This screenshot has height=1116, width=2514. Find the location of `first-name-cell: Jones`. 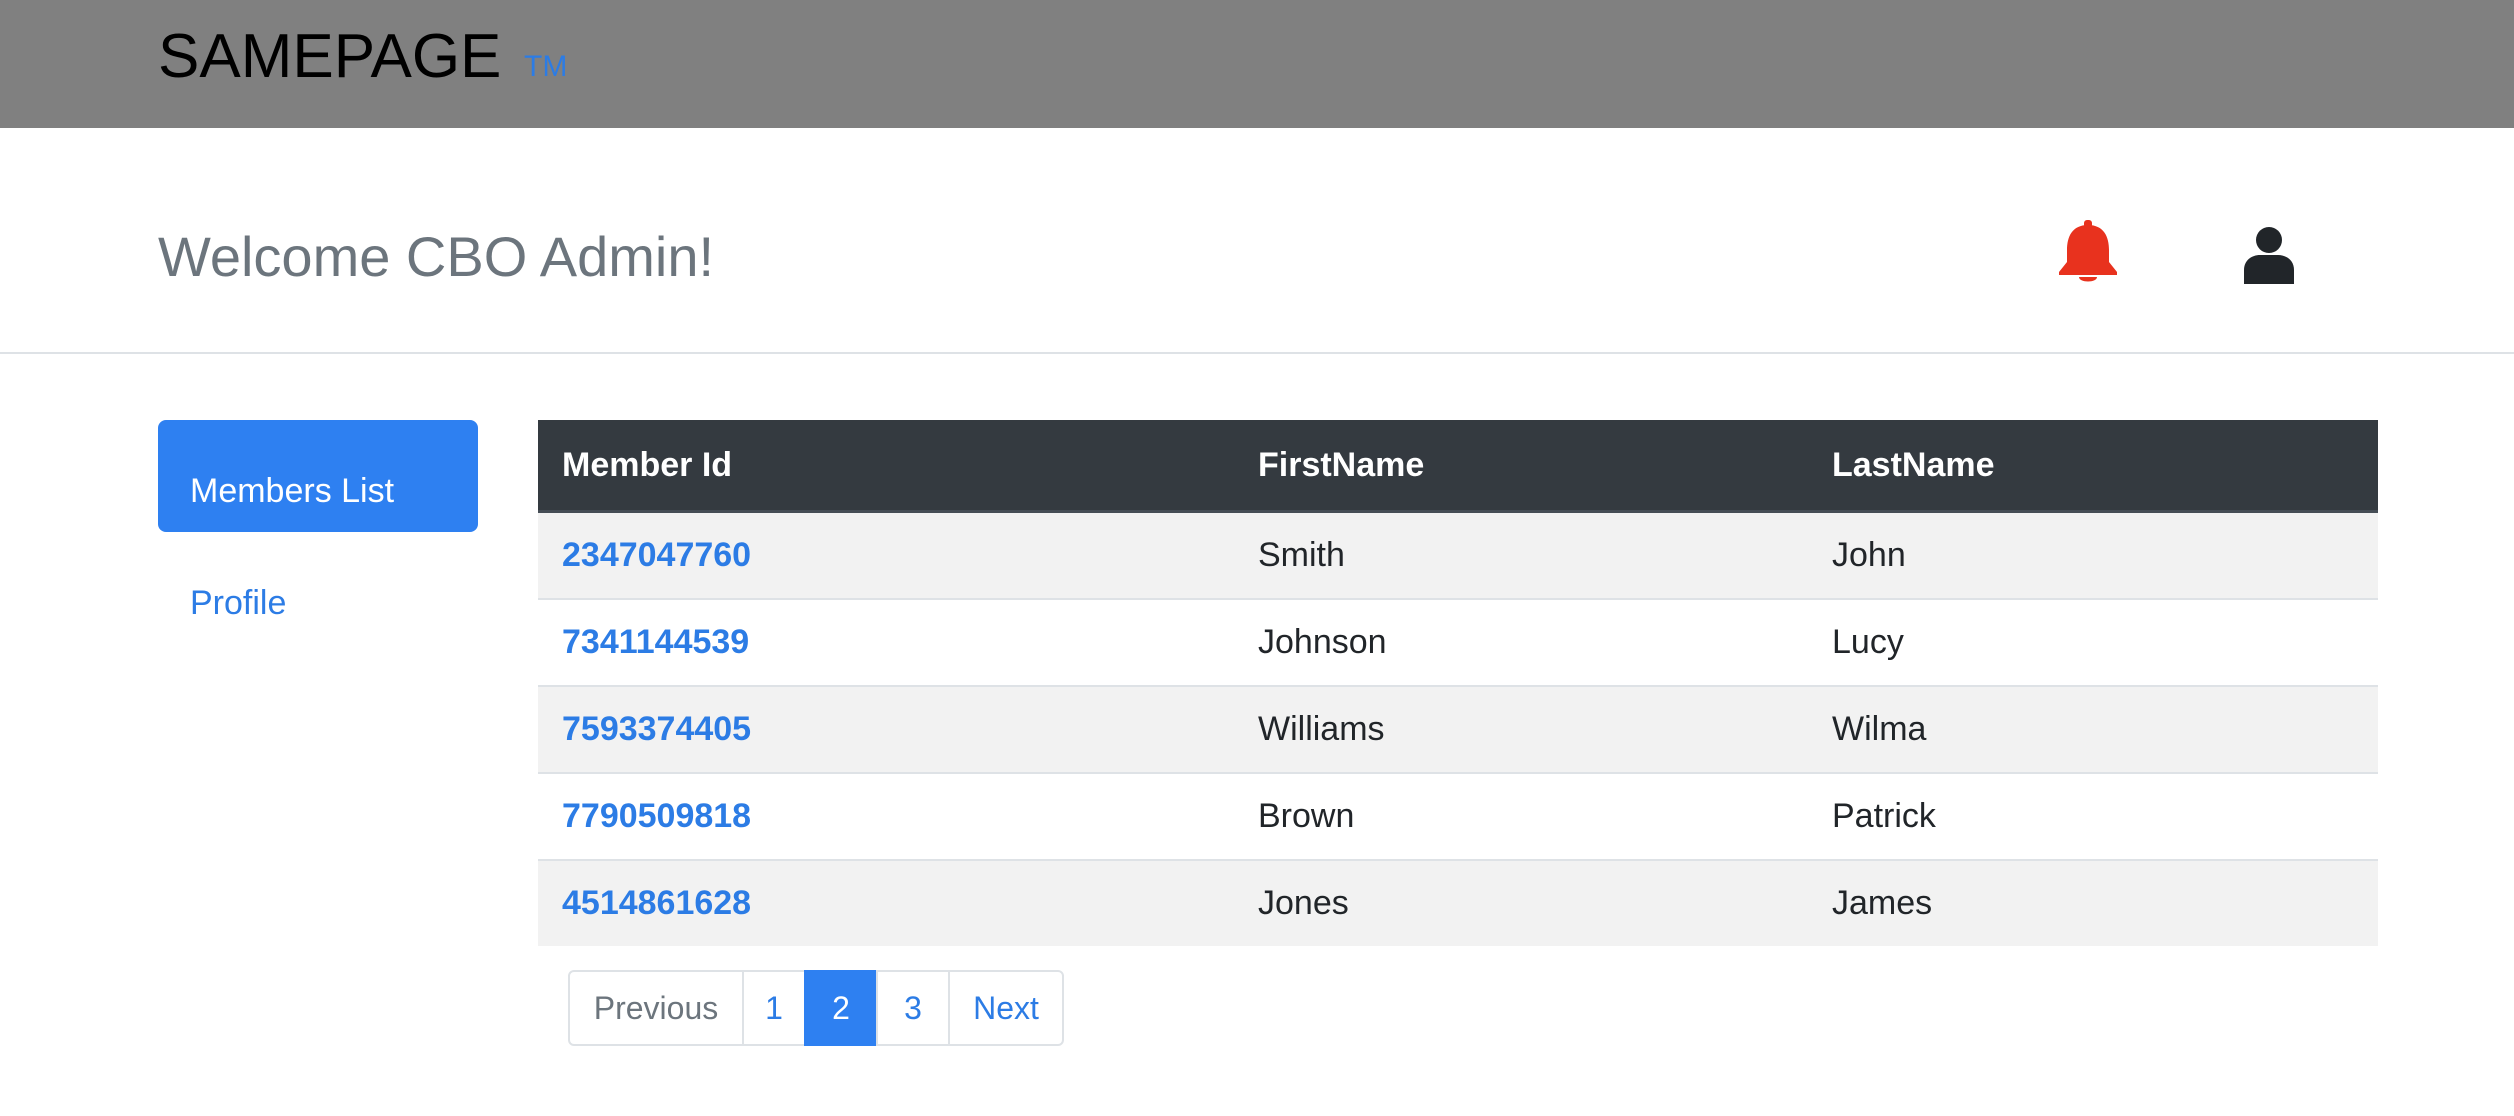

first-name-cell: Jones is located at coordinates (1521, 902).